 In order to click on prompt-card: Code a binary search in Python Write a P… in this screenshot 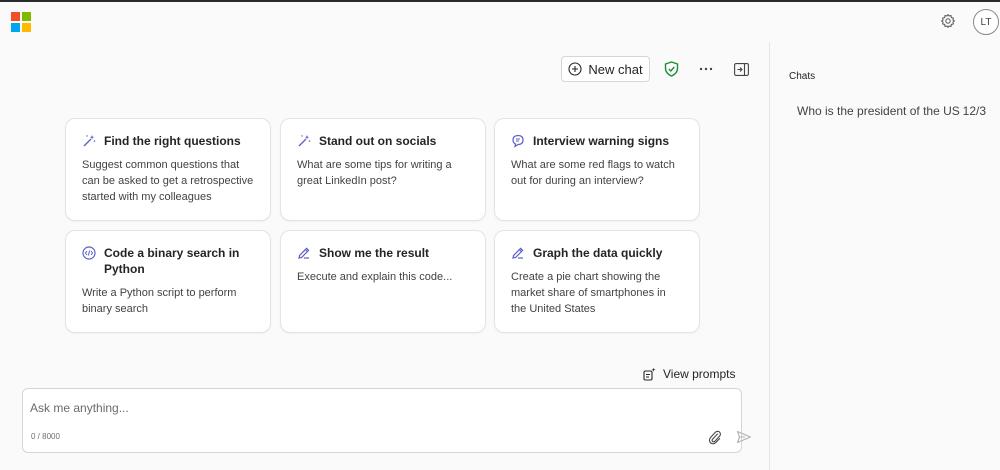, I will do `click(168, 281)`.